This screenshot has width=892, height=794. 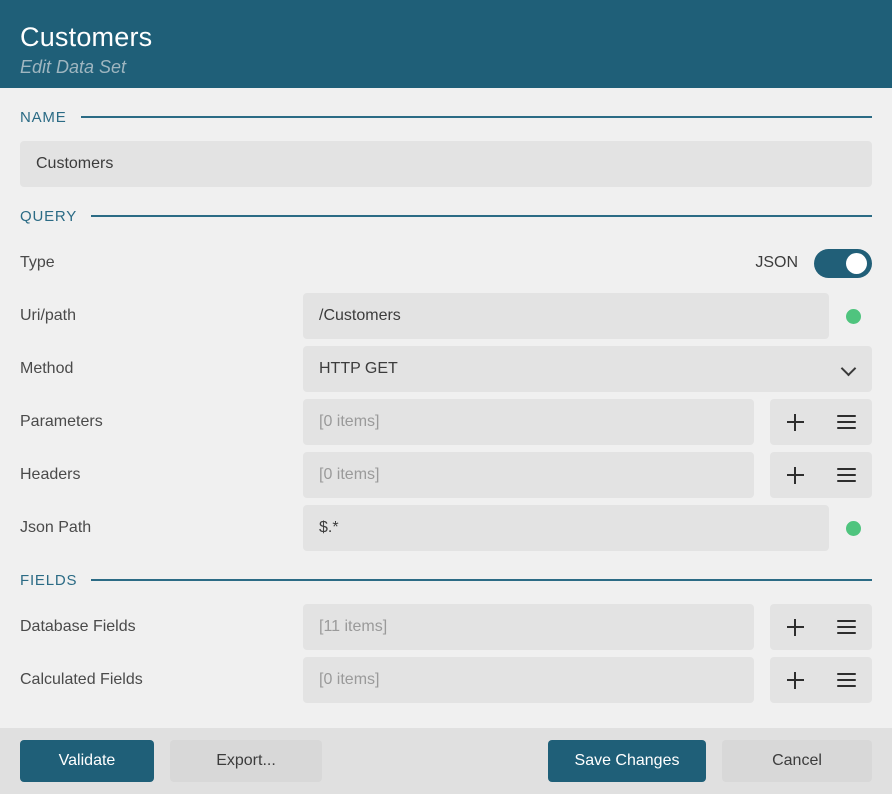 I want to click on row-json-path: Json Path $.*, so click(x=446, y=528).